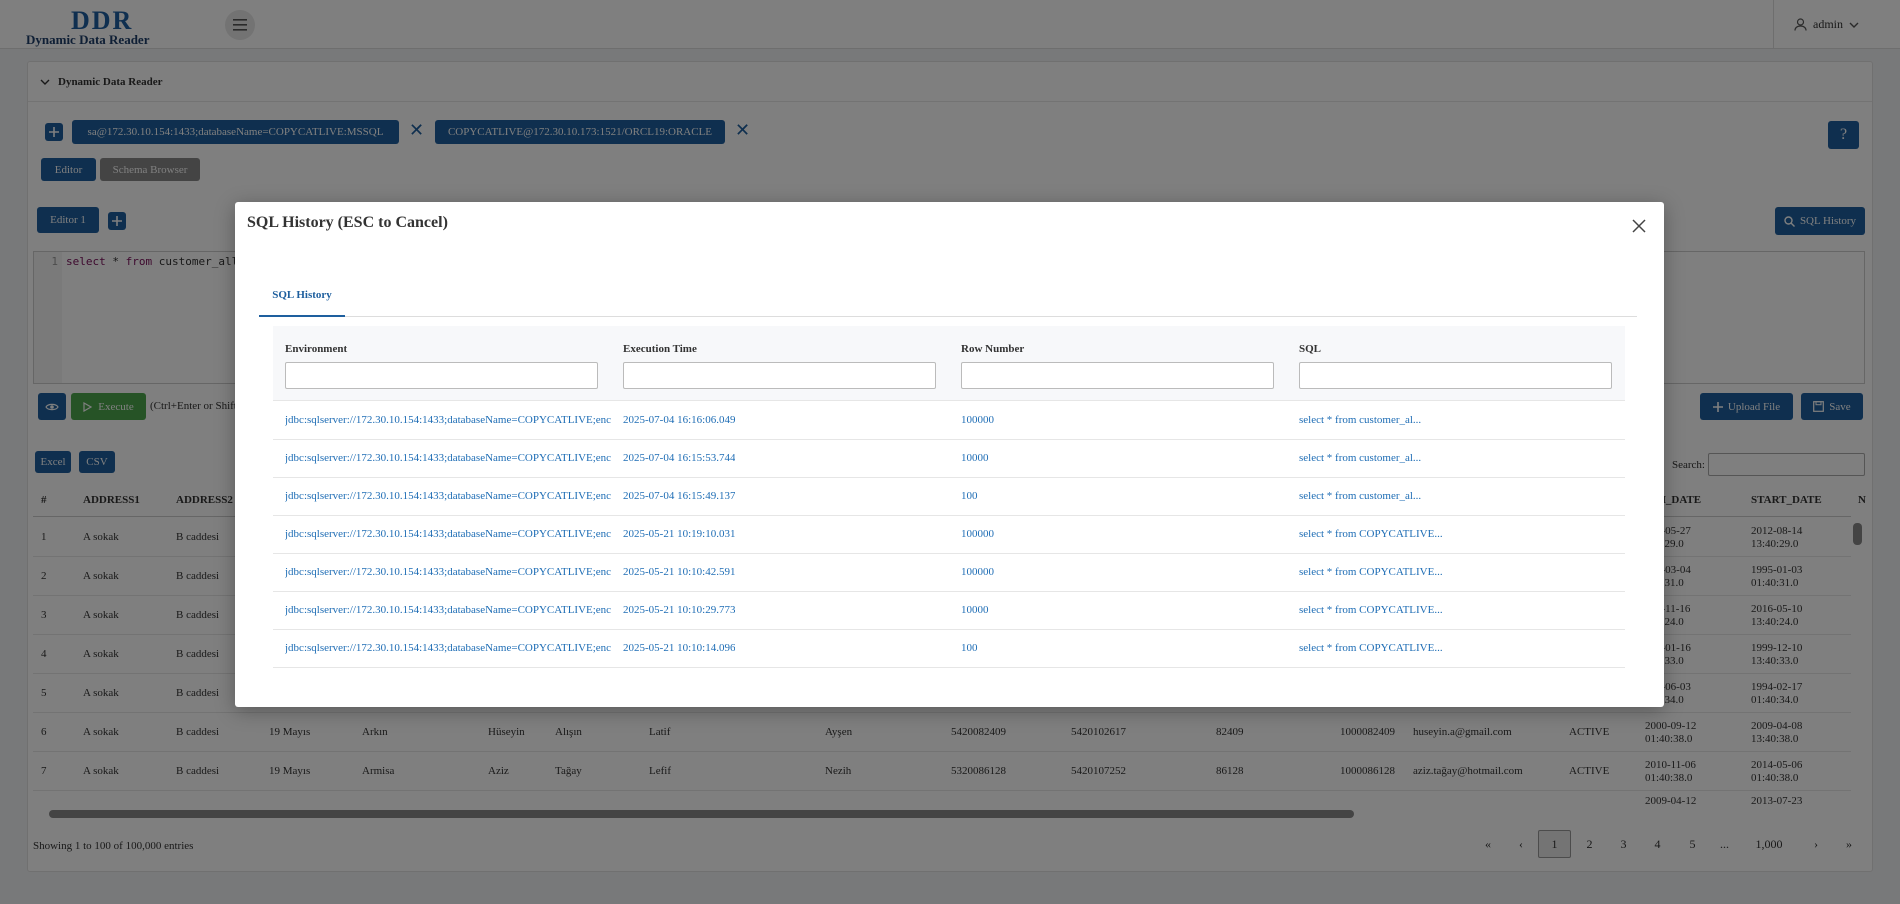 The height and width of the screenshot is (904, 1900). Describe the element at coordinates (302, 295) in the screenshot. I see `tab-sql-history: SQL History` at that location.